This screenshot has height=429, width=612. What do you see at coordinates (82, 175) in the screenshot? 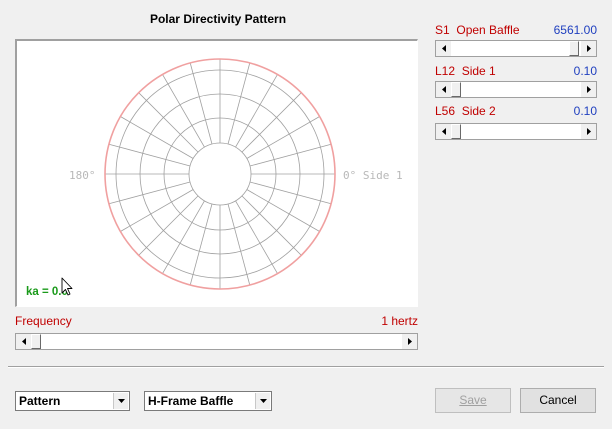
I see `angle-label-180: 180°` at bounding box center [82, 175].